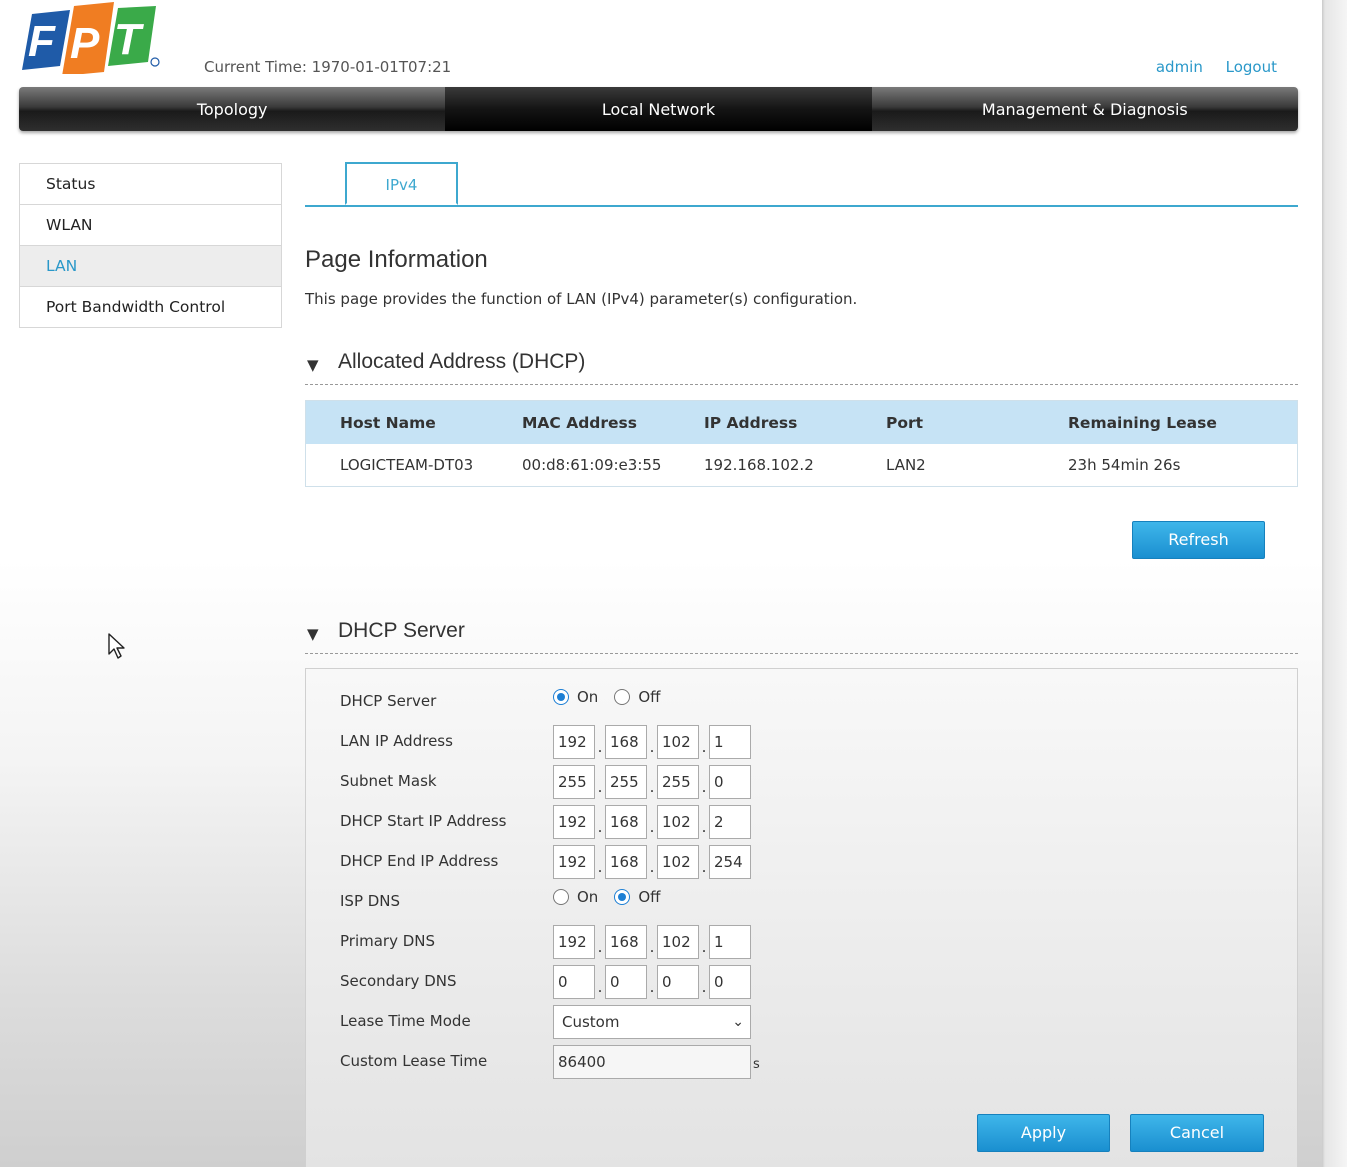 Image resolution: width=1347 pixels, height=1167 pixels. I want to click on primary-dns-field: 192. 168. 102. 1, so click(652, 942).